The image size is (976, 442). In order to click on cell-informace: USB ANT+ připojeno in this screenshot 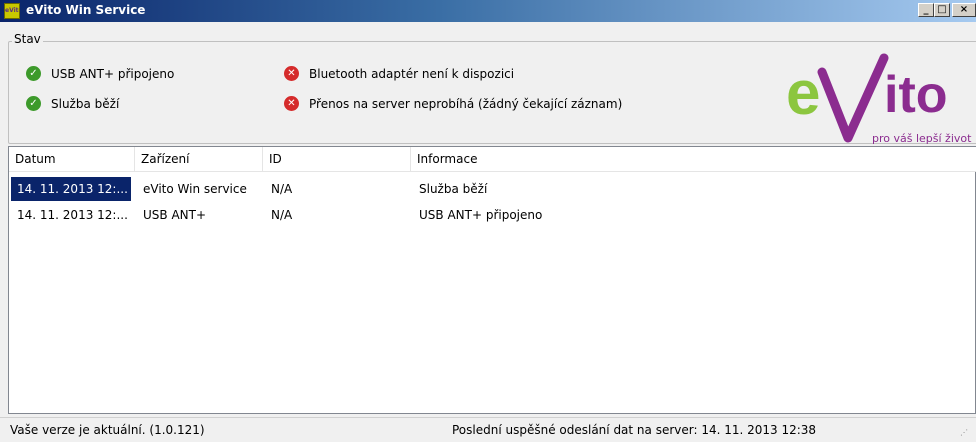, I will do `click(693, 215)`.